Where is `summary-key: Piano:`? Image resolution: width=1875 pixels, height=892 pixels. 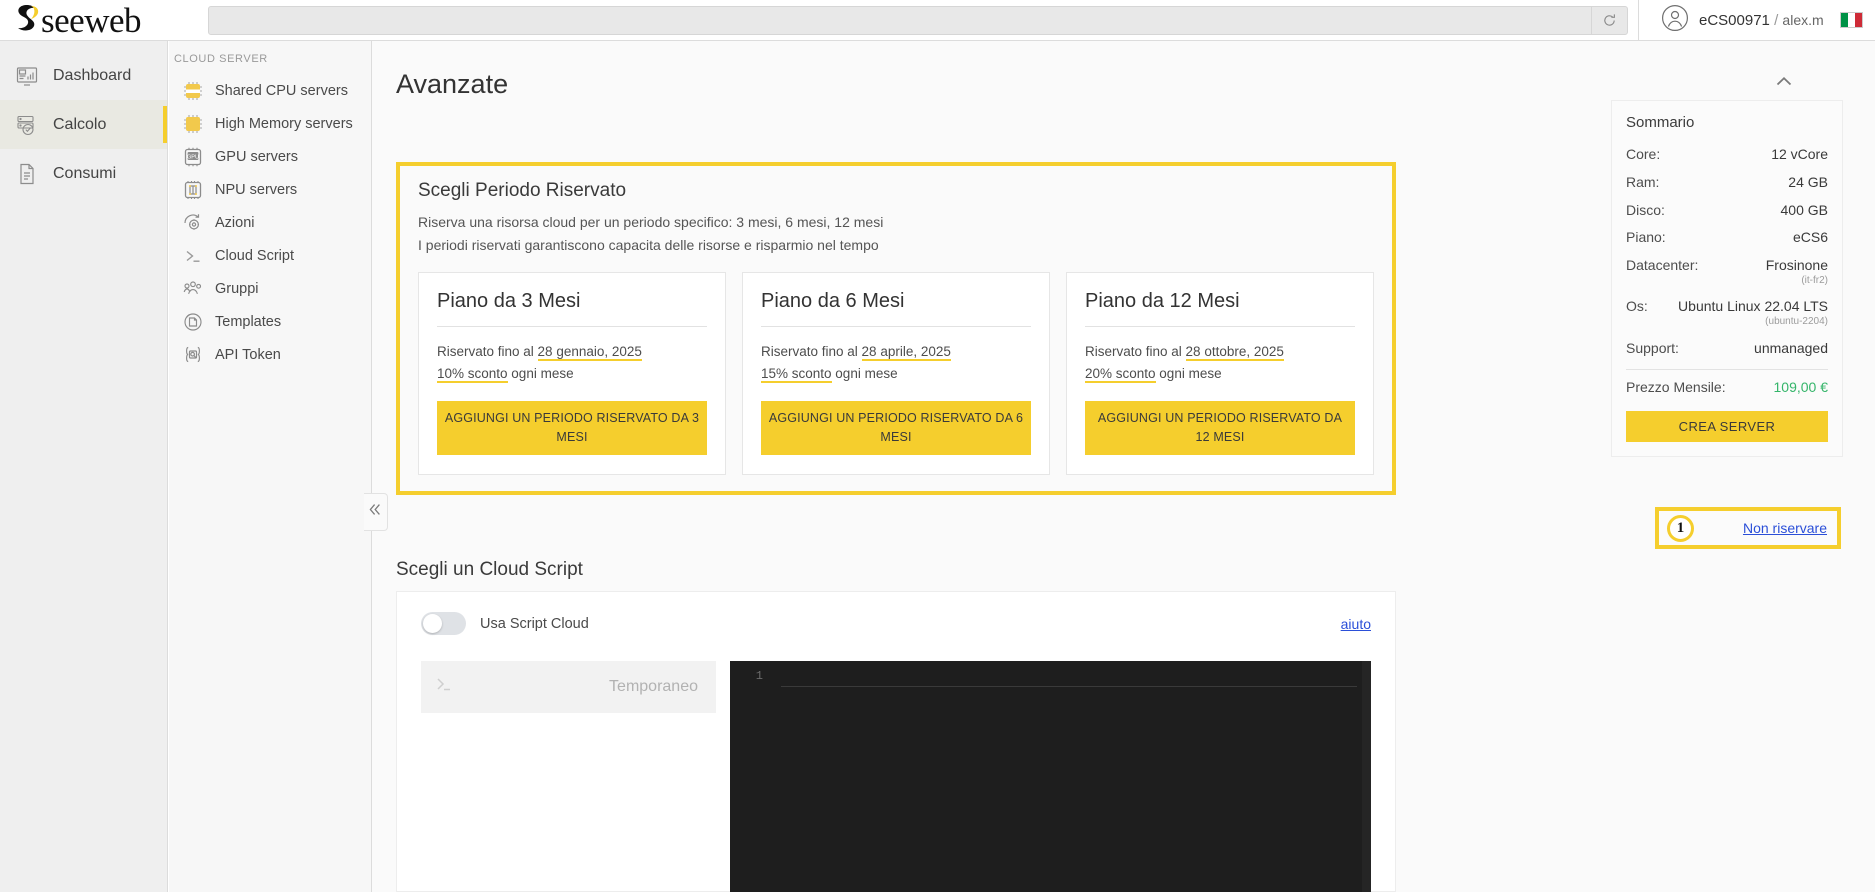
summary-key: Piano: is located at coordinates (1646, 237).